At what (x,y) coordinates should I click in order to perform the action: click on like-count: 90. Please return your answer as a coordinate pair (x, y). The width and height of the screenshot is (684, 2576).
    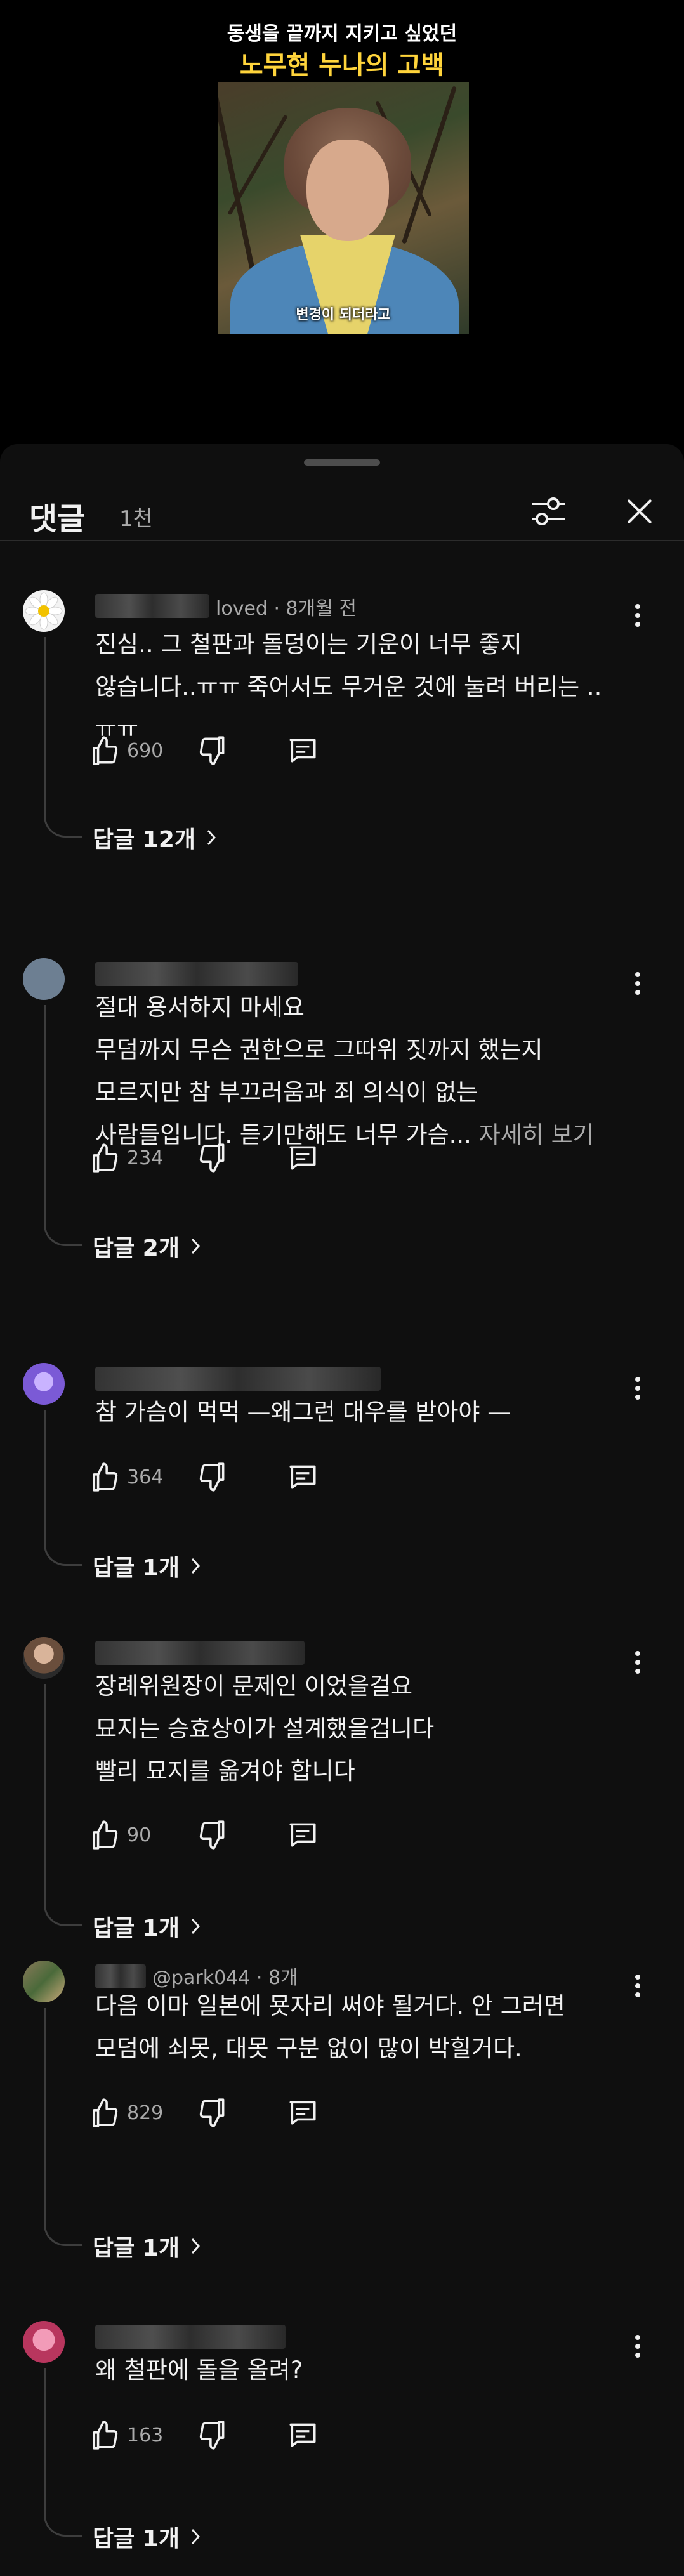
    Looking at the image, I should click on (139, 1835).